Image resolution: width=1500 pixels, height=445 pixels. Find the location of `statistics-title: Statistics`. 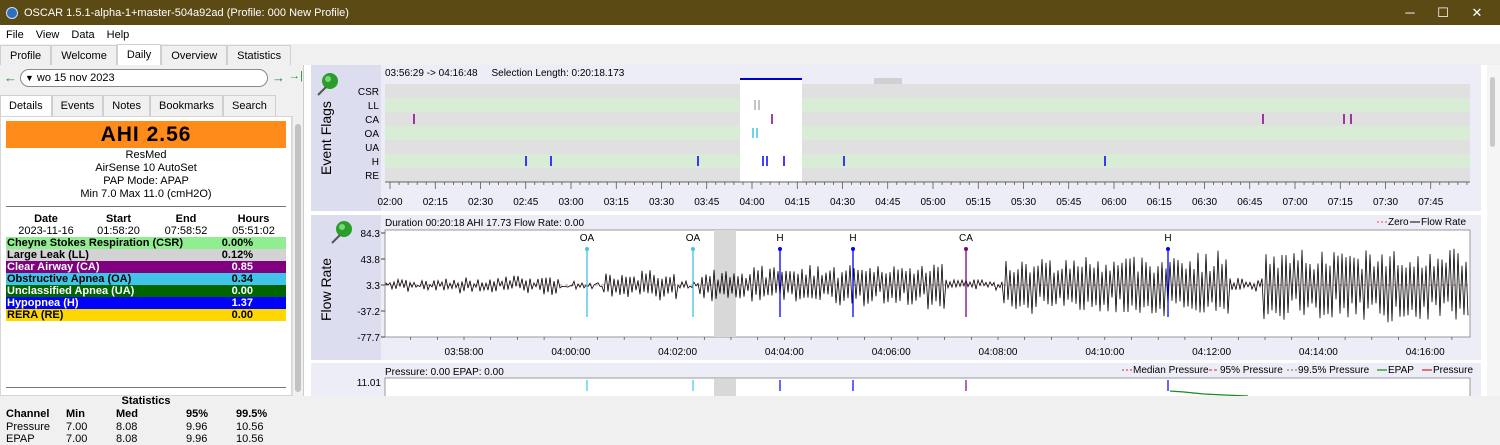

statistics-title: Statistics is located at coordinates (146, 401).